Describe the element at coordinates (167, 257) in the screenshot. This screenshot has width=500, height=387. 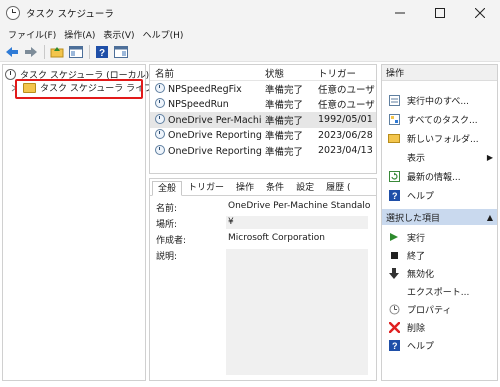
I see `description-label: 説明:` at that location.